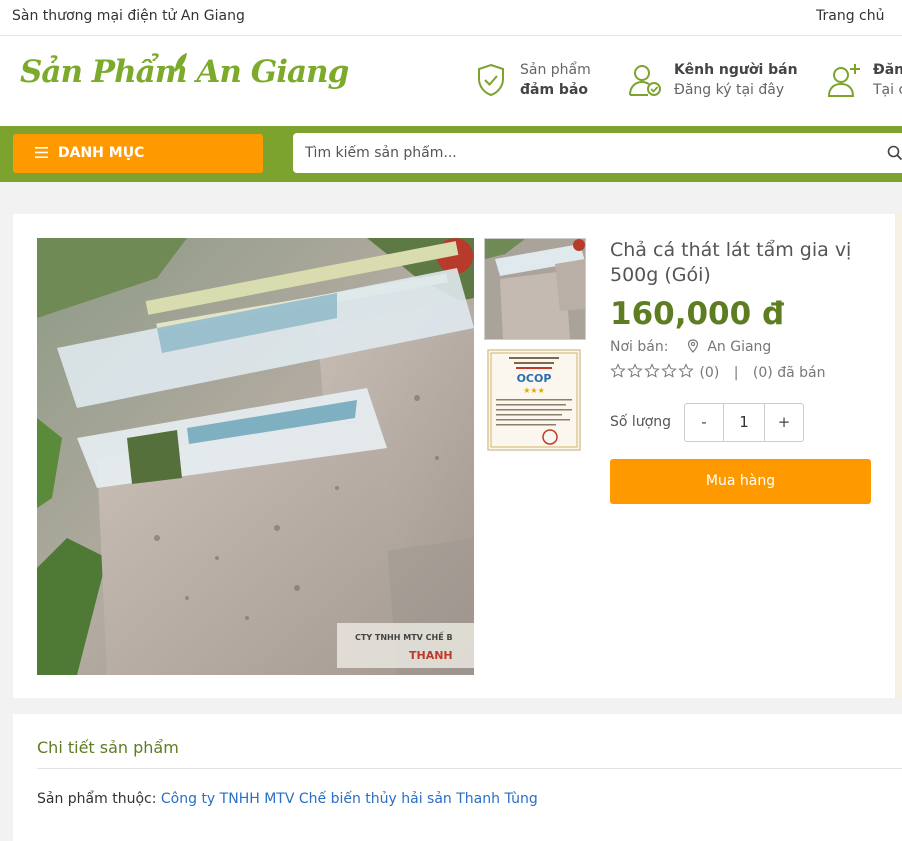 This screenshot has height=841, width=902. I want to click on seller-label: Nơi bán:, so click(639, 347).